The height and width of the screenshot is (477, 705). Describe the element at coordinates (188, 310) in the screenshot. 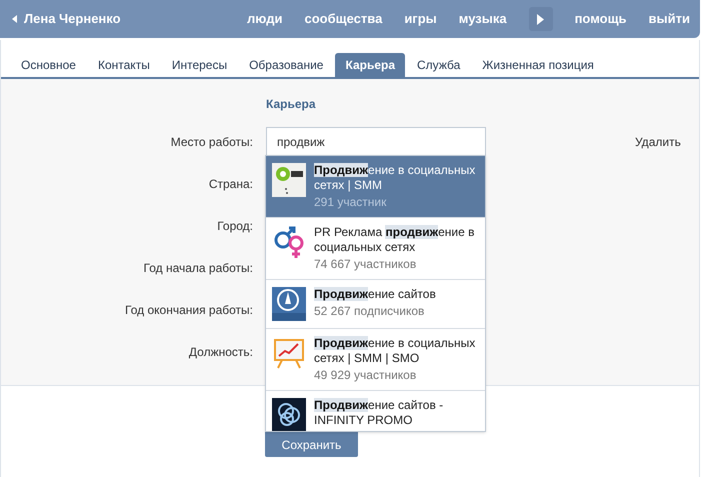

I see `field-label: Год окончания работы:` at that location.